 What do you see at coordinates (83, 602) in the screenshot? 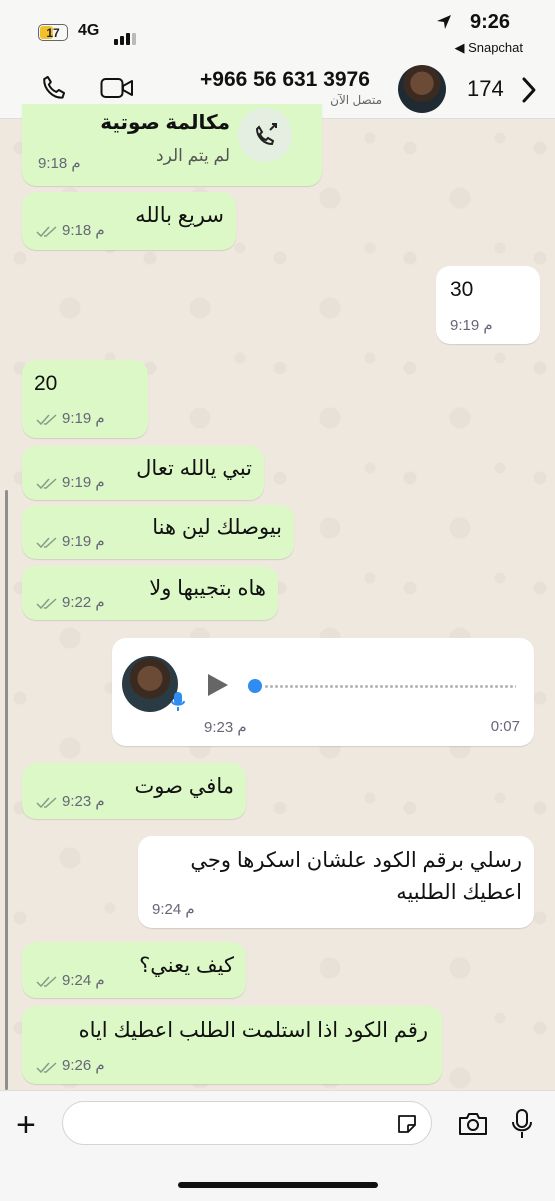
I see `message-time: 9:22 م` at bounding box center [83, 602].